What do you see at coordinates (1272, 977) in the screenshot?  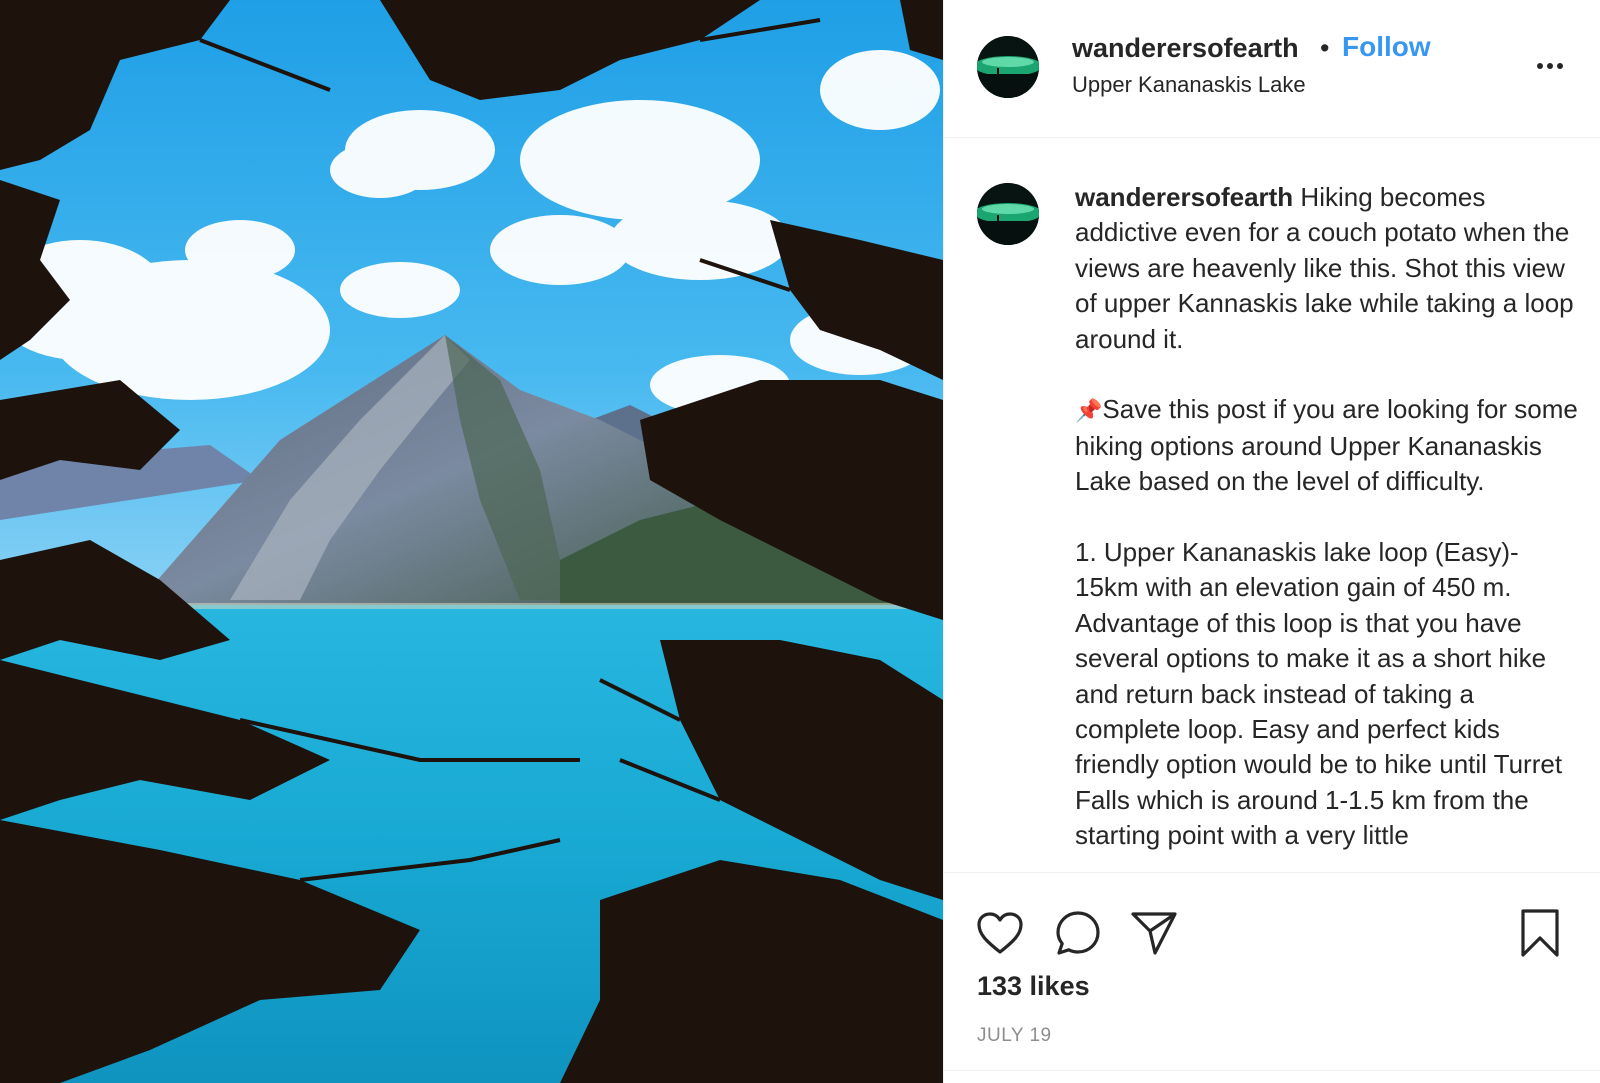 I see `post-actions: 133 likes JULY 19` at bounding box center [1272, 977].